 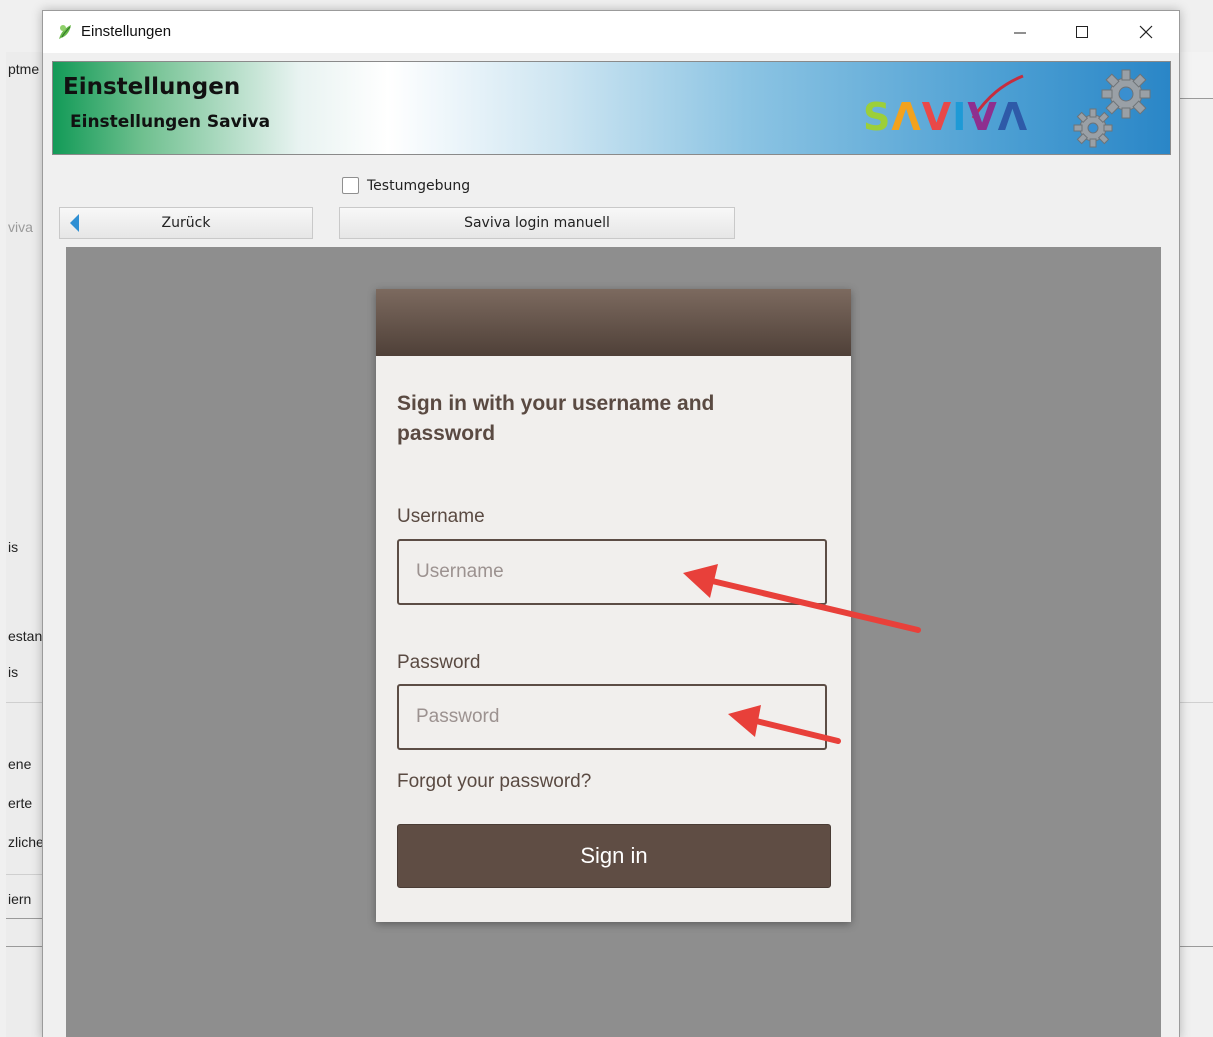 What do you see at coordinates (613, 322) in the screenshot?
I see `login-card-header` at bounding box center [613, 322].